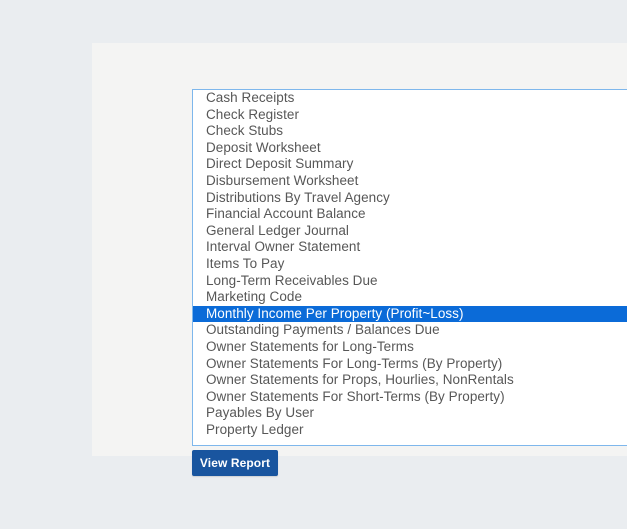  I want to click on report-option: General Ledger Journal, so click(410, 231).